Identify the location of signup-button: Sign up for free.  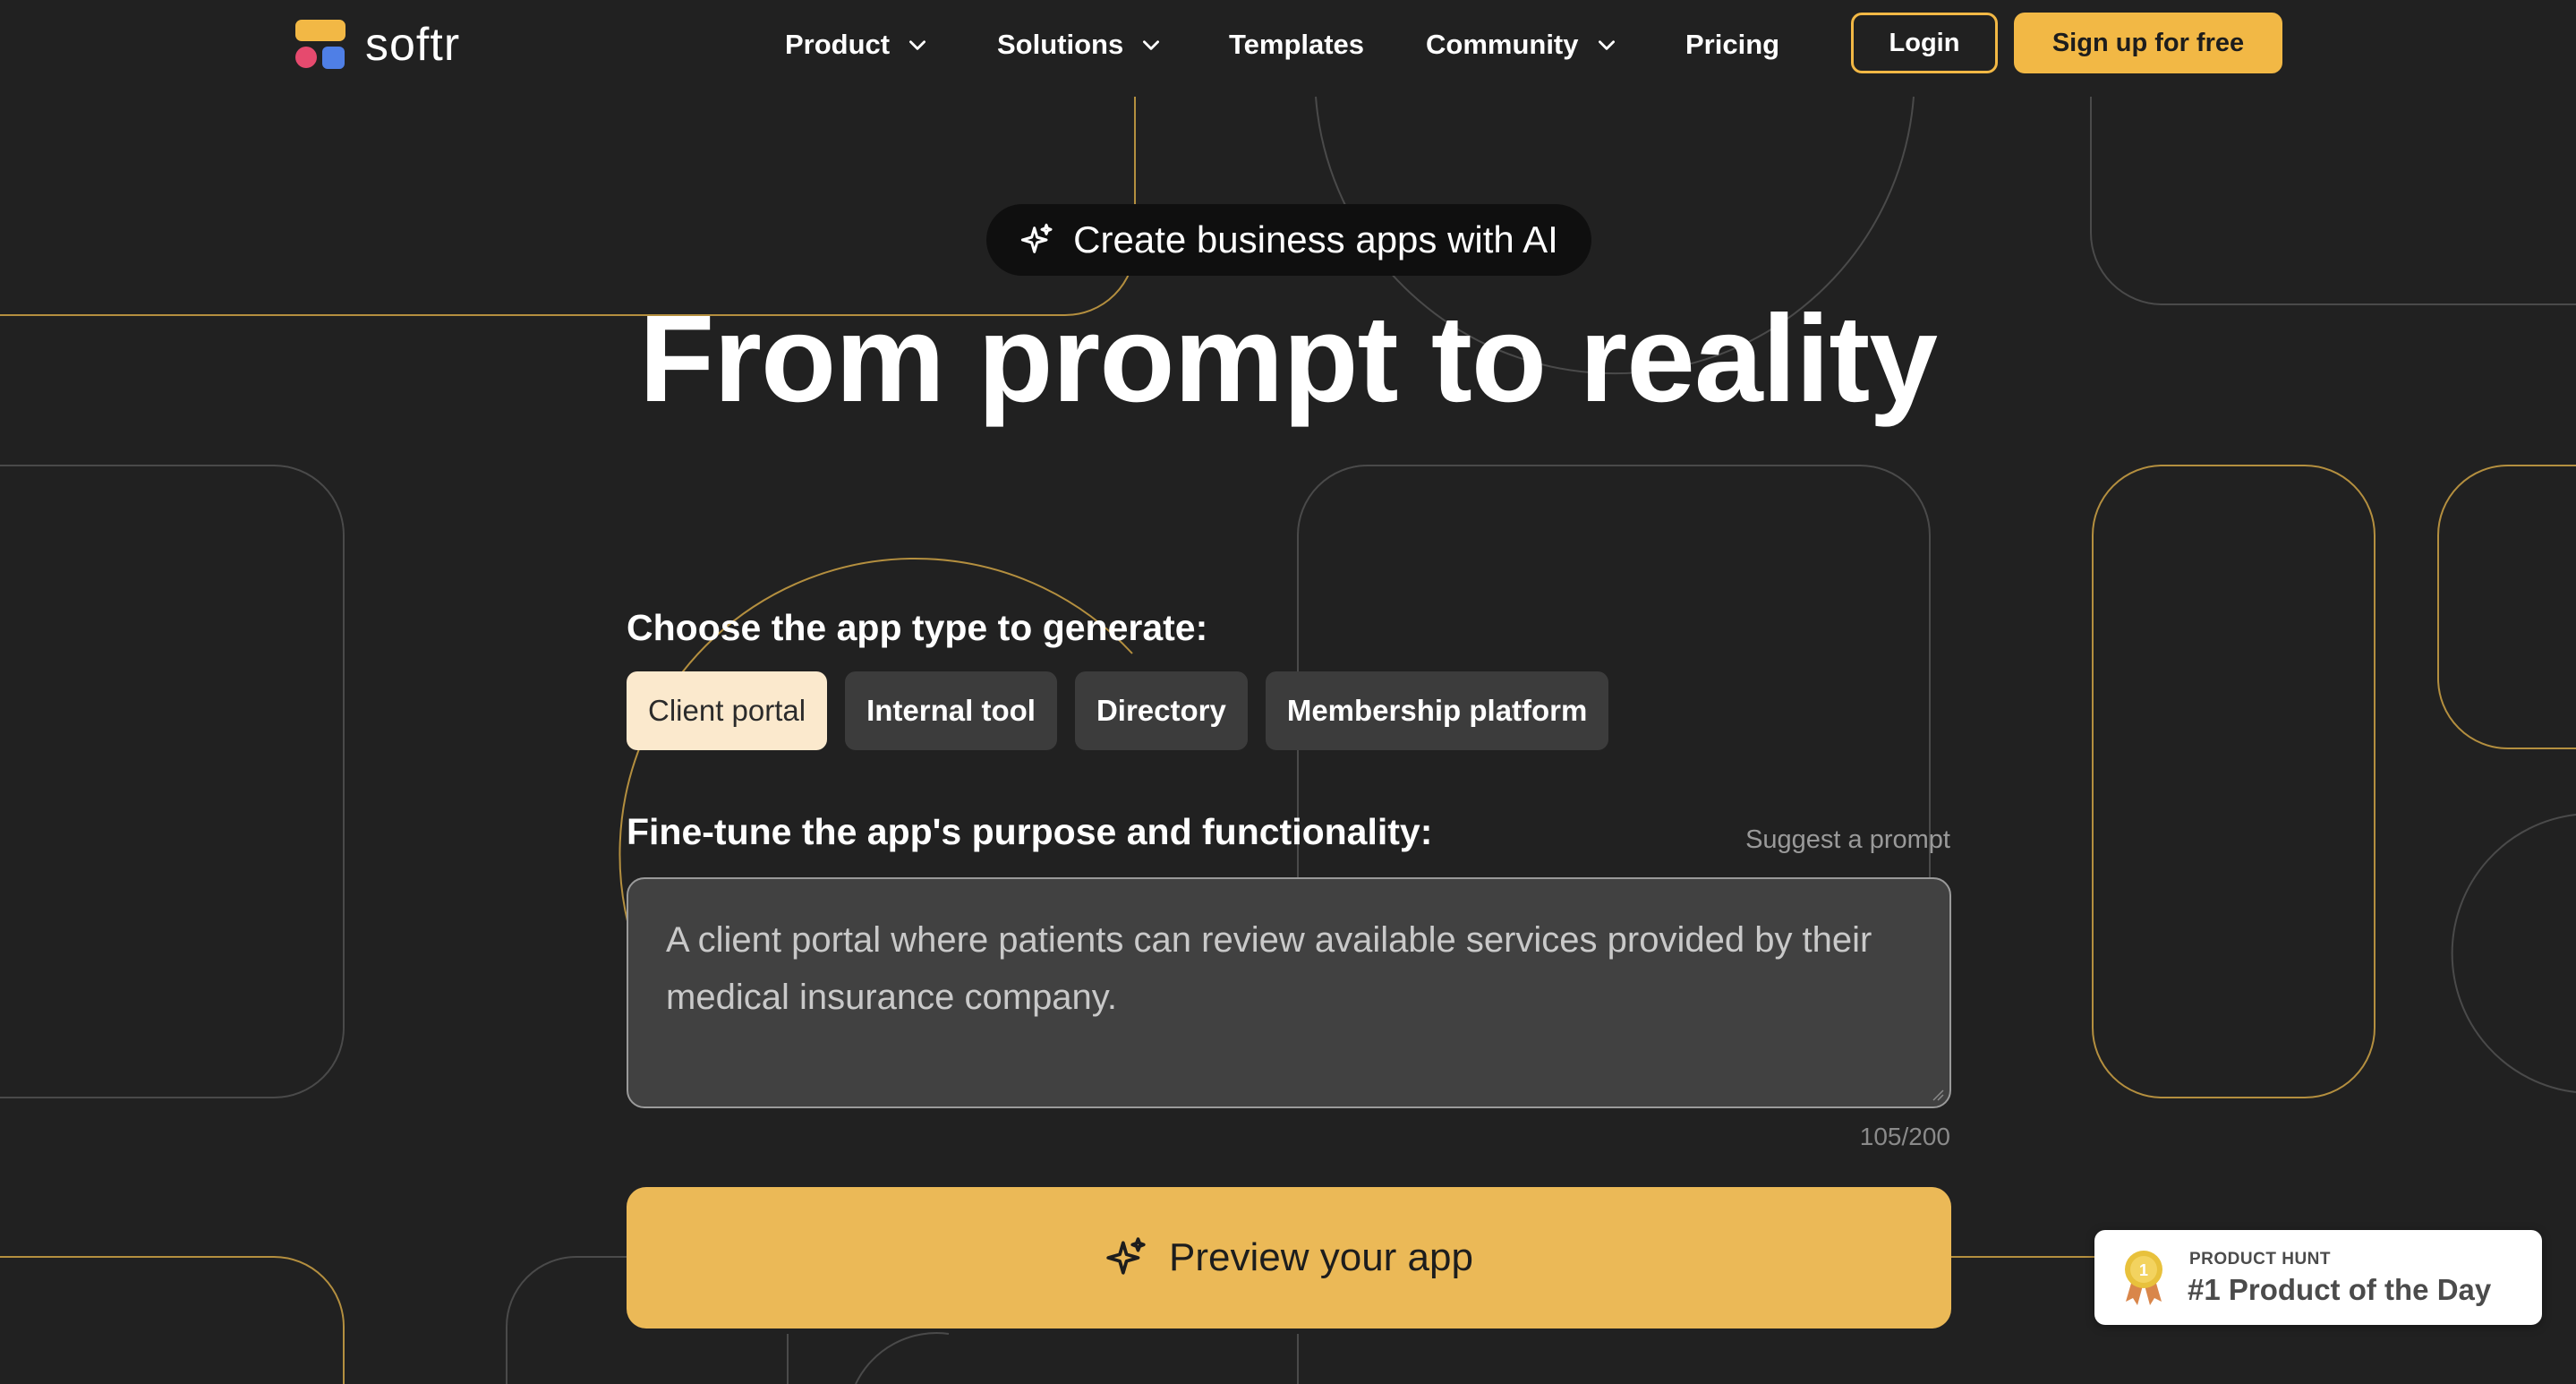
(2148, 43).